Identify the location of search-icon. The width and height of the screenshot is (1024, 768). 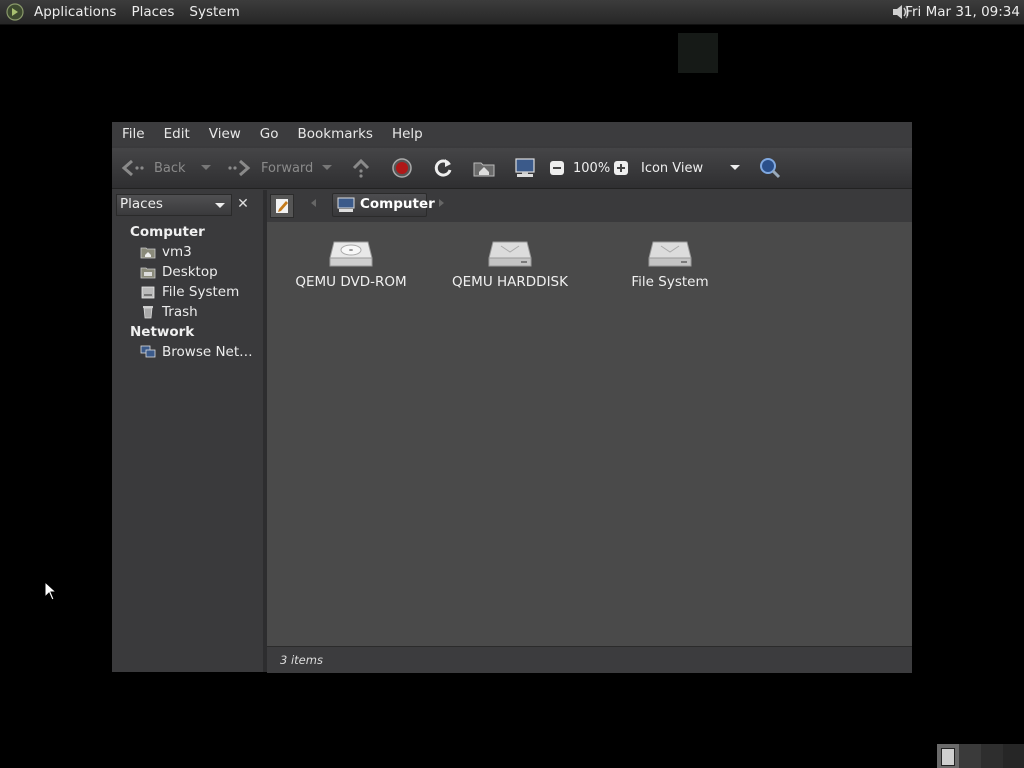
(770, 168).